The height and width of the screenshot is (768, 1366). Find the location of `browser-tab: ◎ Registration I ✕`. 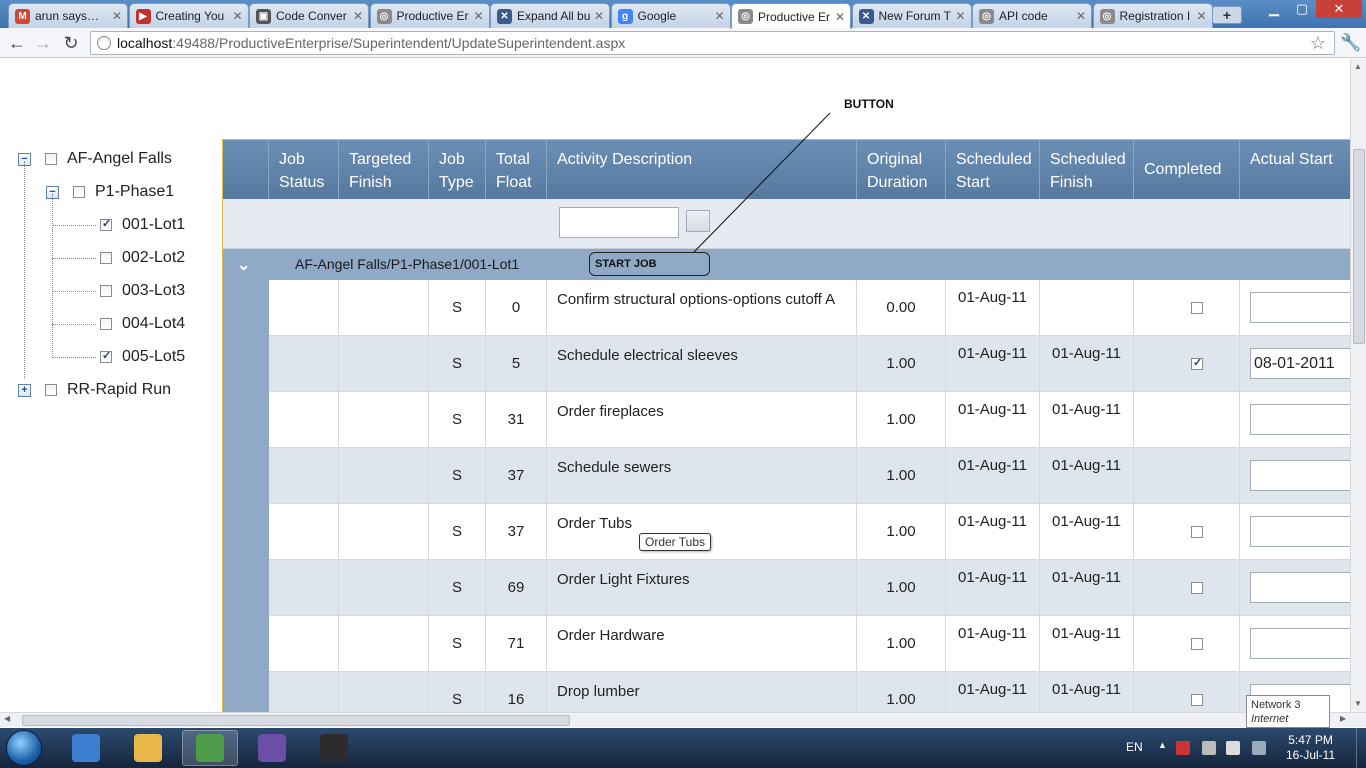

browser-tab: ◎ Registration I ✕ is located at coordinates (1152, 15).